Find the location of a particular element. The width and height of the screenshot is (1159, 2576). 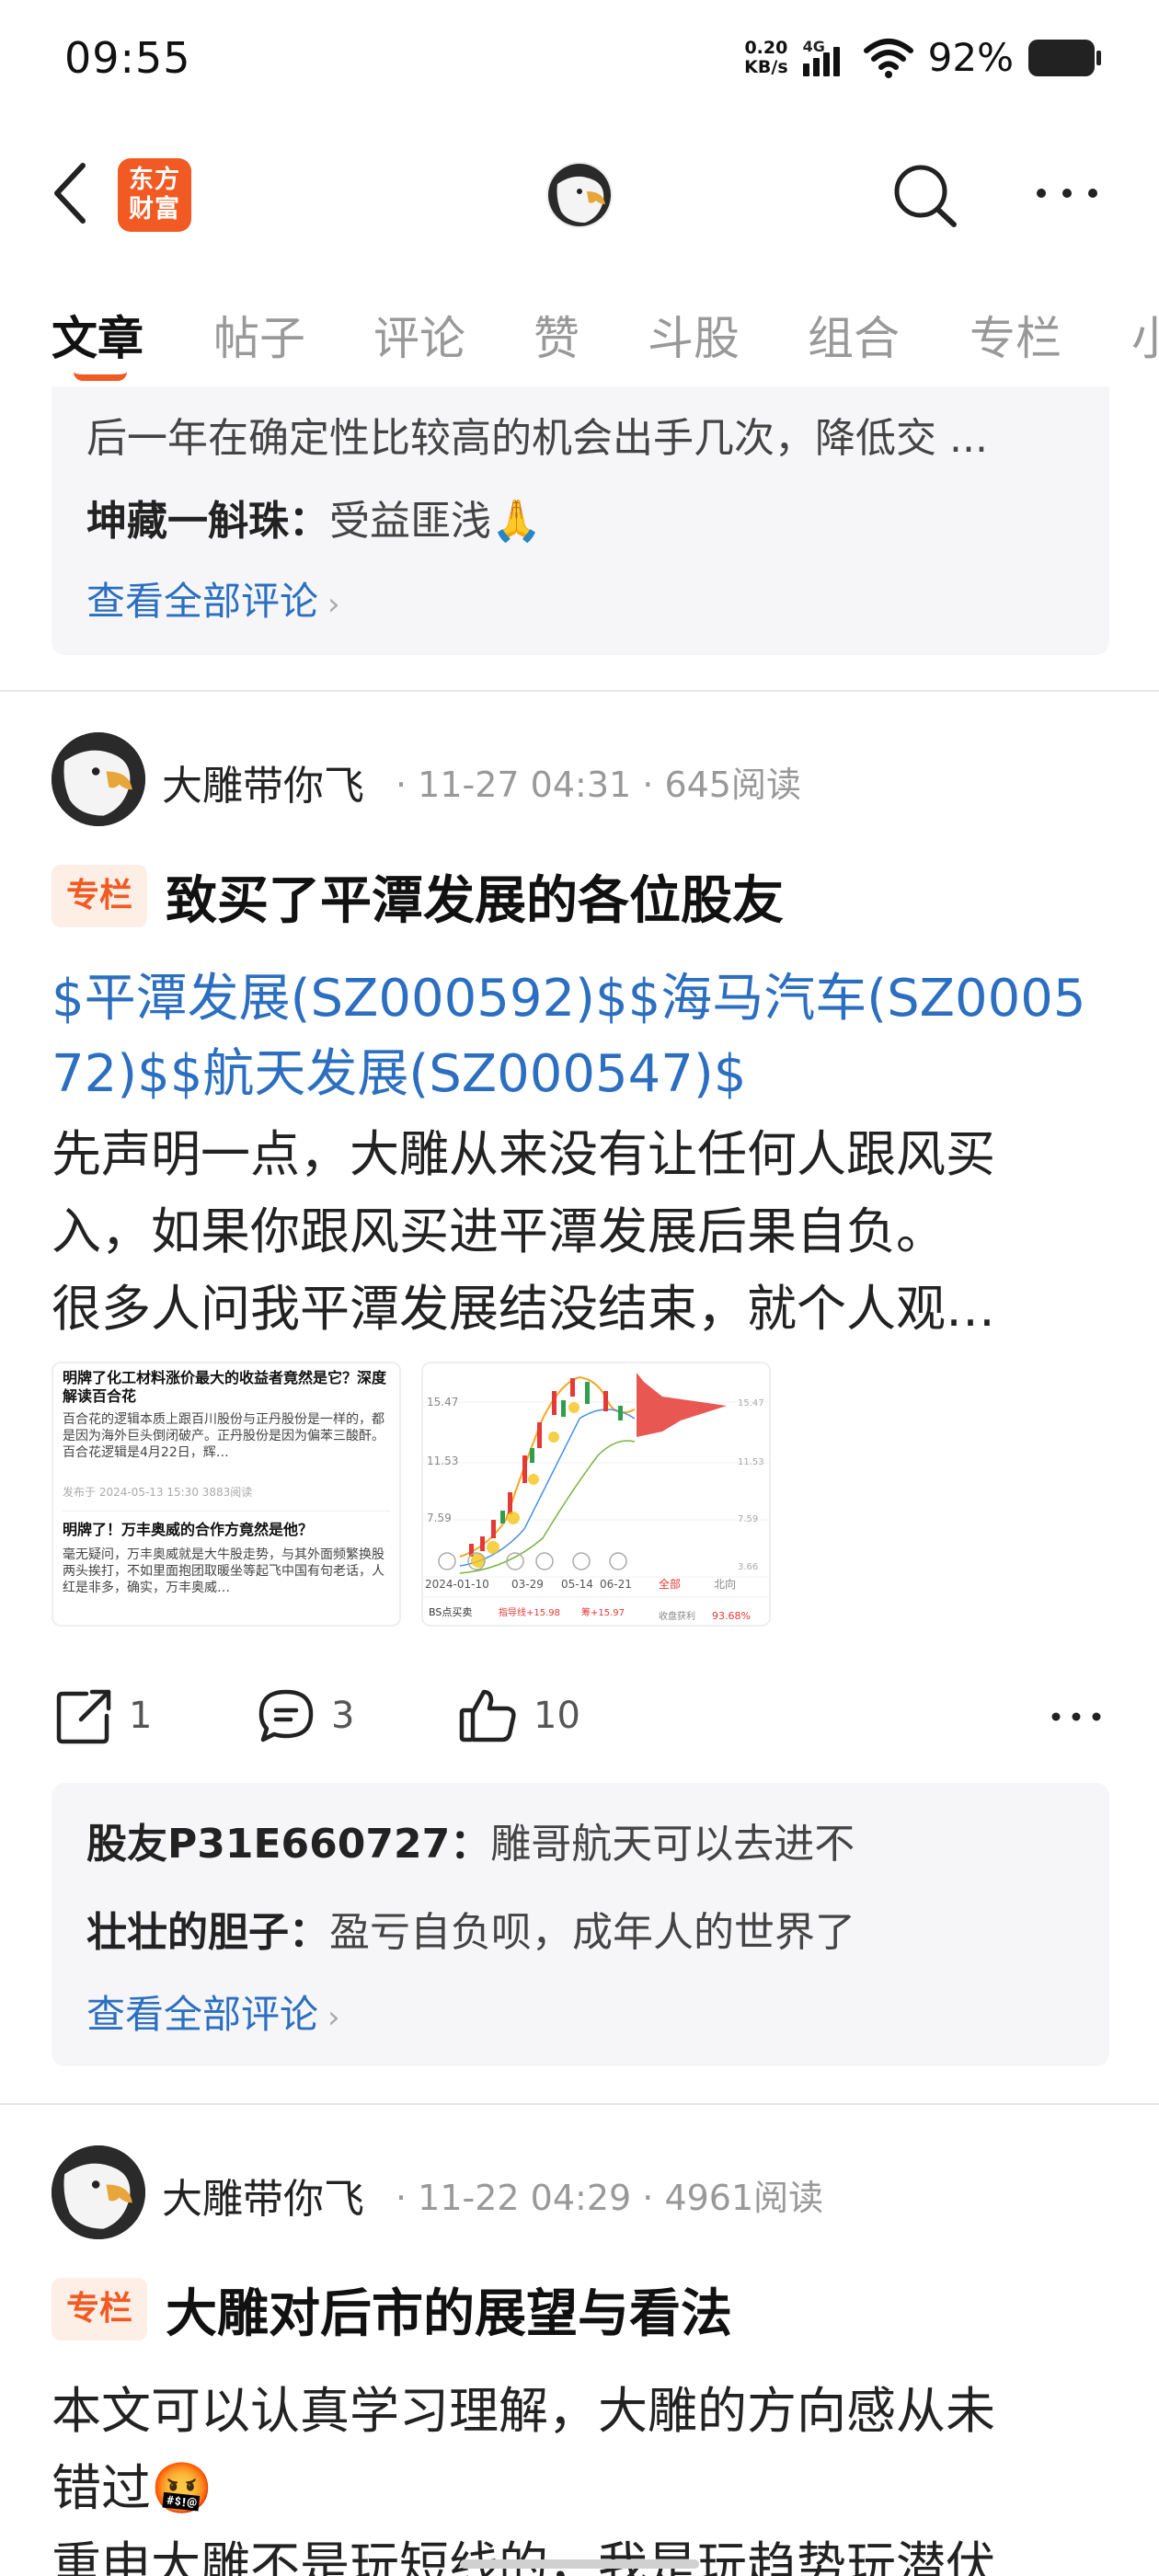

profile-tabs: 文章 帖子 评论 赞 斗股 组合 专栏 小 is located at coordinates (579, 340).